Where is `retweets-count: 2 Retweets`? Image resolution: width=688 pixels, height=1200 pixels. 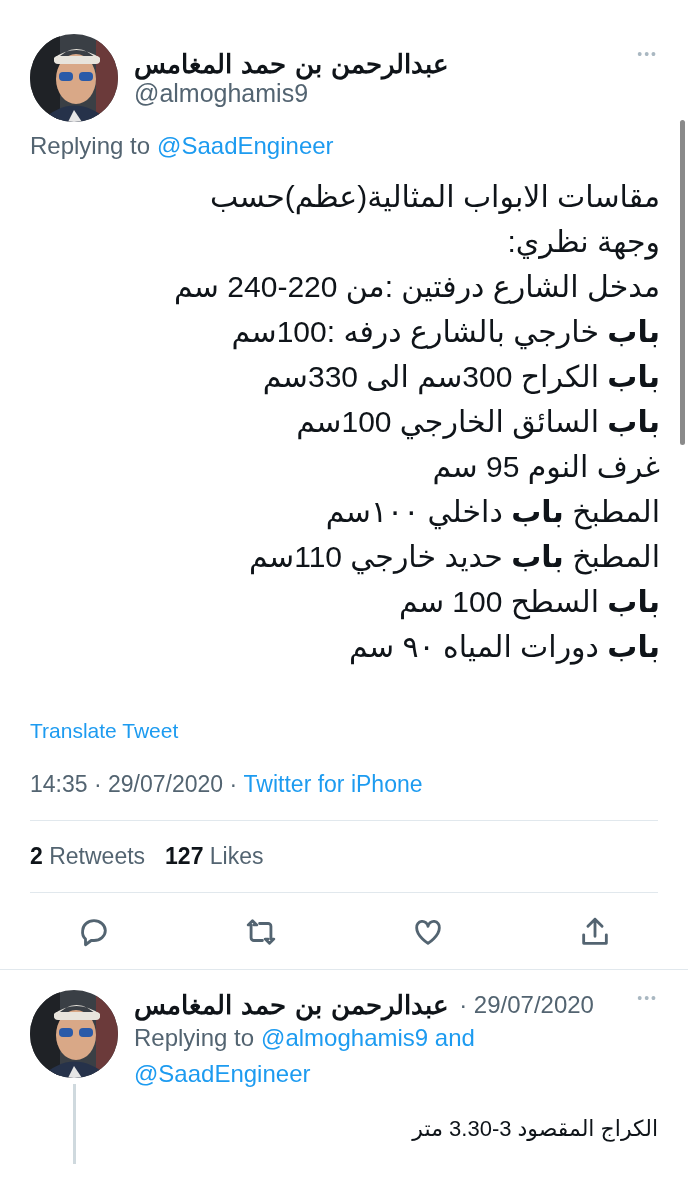
retweets-count: 2 Retweets is located at coordinates (88, 856).